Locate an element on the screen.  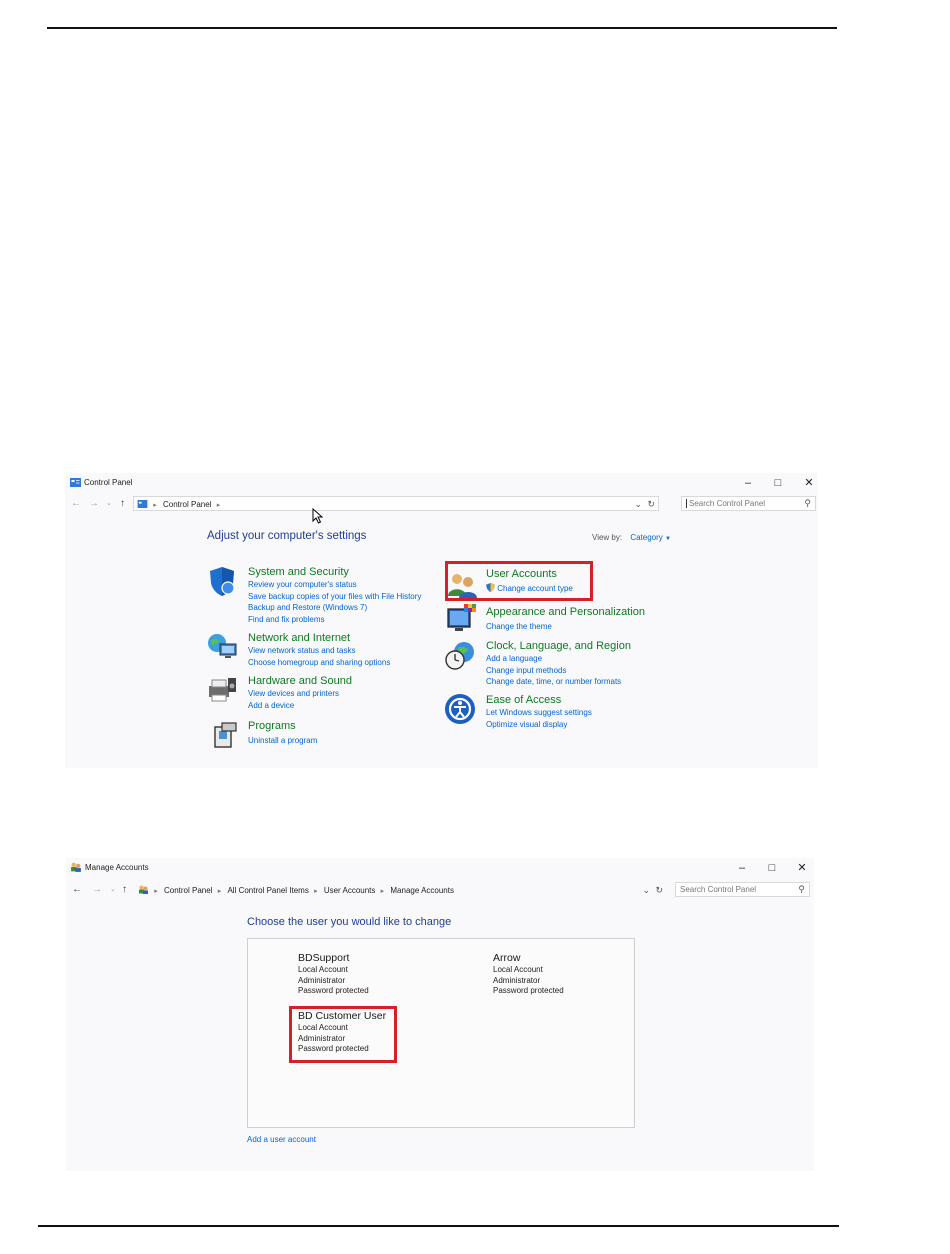
title-bar: Control Panel – □ ✕ is located at coordinates (441, 484).